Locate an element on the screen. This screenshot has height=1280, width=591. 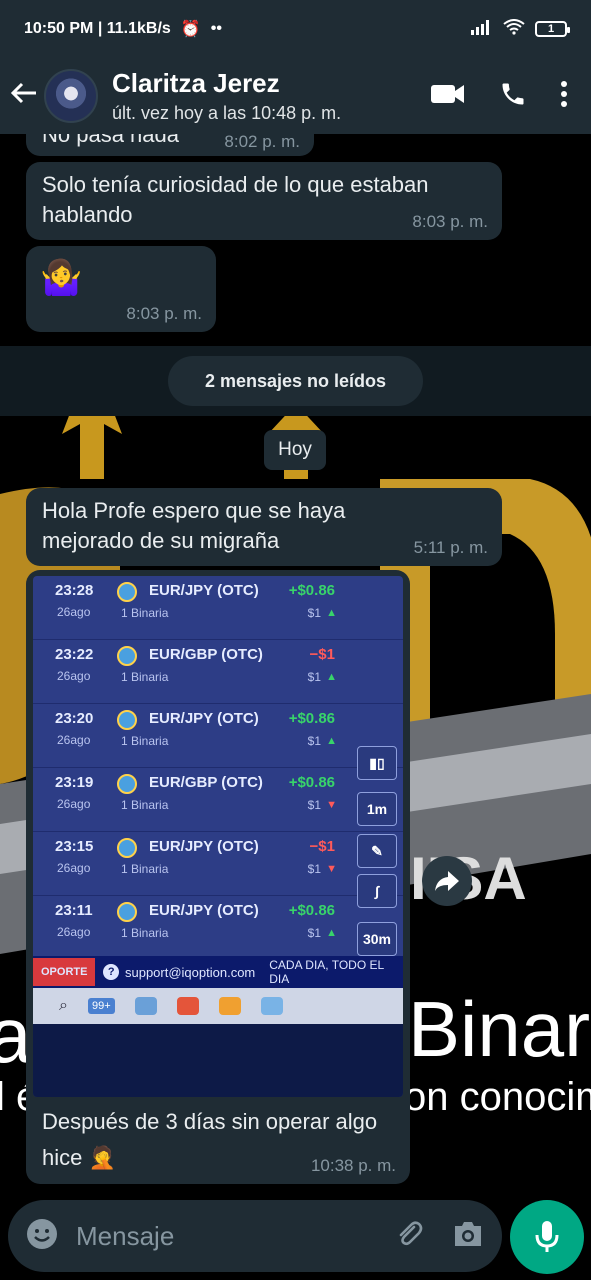
battery-icon: 1 is located at coordinates (552, 29).